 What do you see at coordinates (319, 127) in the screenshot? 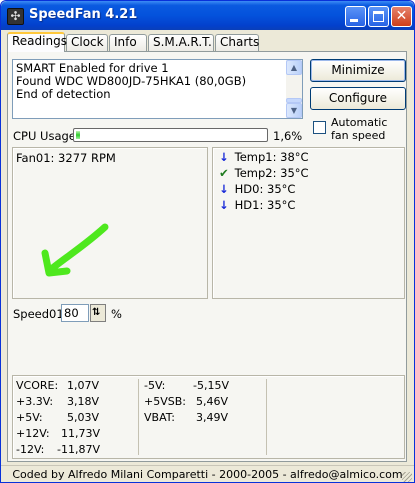
I see `auto-fan-checkbox` at bounding box center [319, 127].